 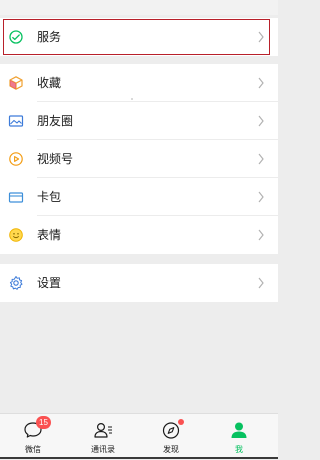 What do you see at coordinates (139, 436) in the screenshot?
I see `bottom-tab-bar: 15 微信 通讯录 发现 我` at bounding box center [139, 436].